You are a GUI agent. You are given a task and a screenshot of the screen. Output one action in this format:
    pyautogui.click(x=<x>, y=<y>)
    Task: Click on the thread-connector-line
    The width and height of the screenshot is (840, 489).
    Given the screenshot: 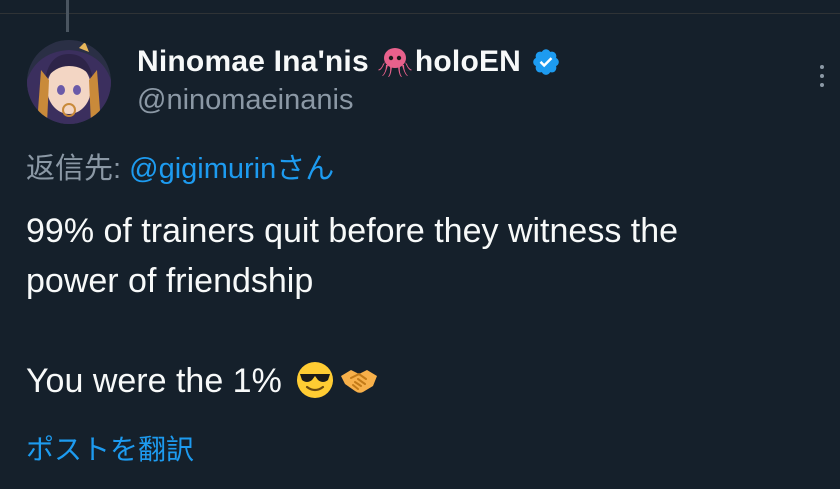 What is the action you would take?
    pyautogui.click(x=67, y=16)
    